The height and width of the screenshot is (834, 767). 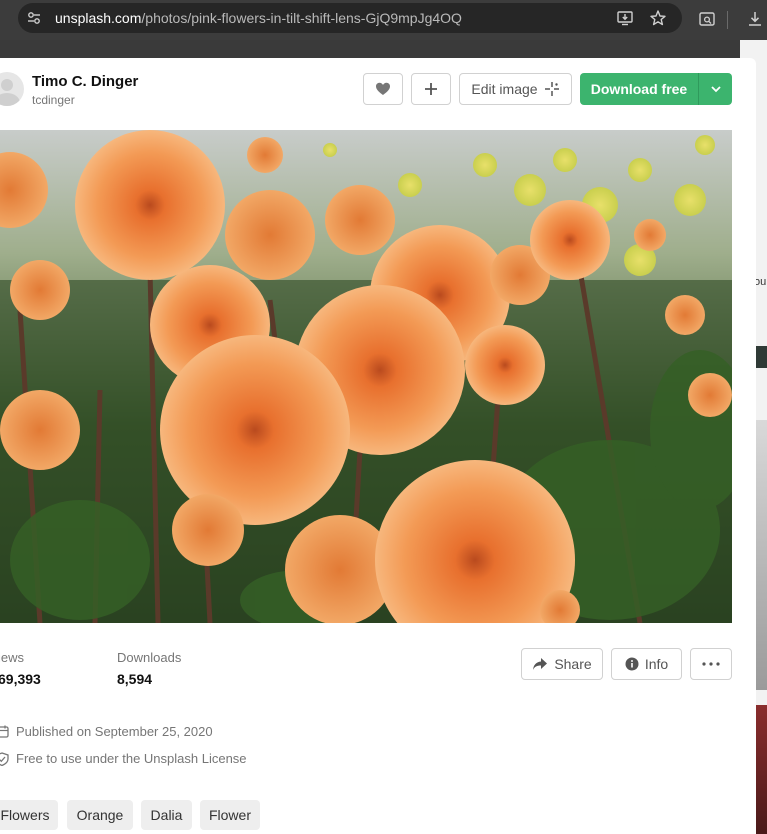 I want to click on share-label: Share, so click(x=573, y=664).